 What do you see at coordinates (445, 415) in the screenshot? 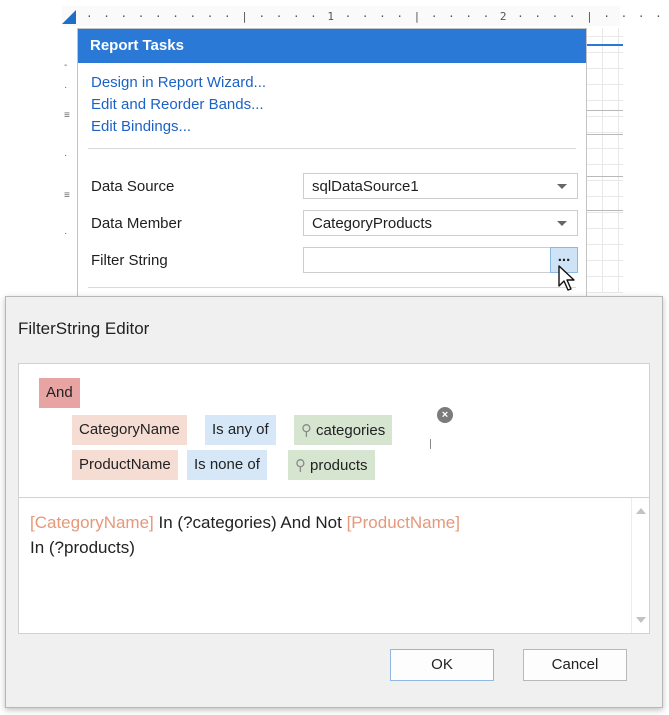
I see `remove-condition-icon: ×` at bounding box center [445, 415].